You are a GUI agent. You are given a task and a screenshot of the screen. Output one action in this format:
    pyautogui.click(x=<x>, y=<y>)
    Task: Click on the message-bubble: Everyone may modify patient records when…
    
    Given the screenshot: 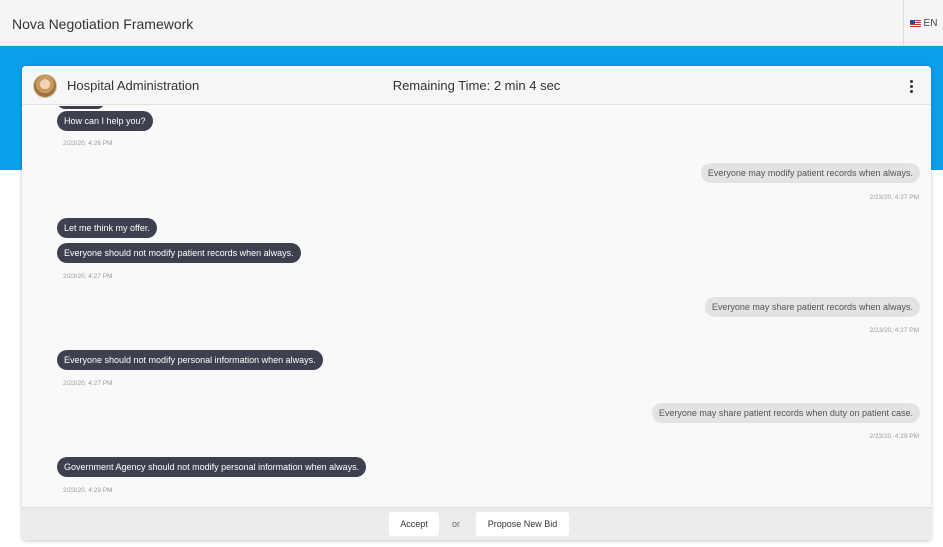 What is the action you would take?
    pyautogui.click(x=810, y=173)
    